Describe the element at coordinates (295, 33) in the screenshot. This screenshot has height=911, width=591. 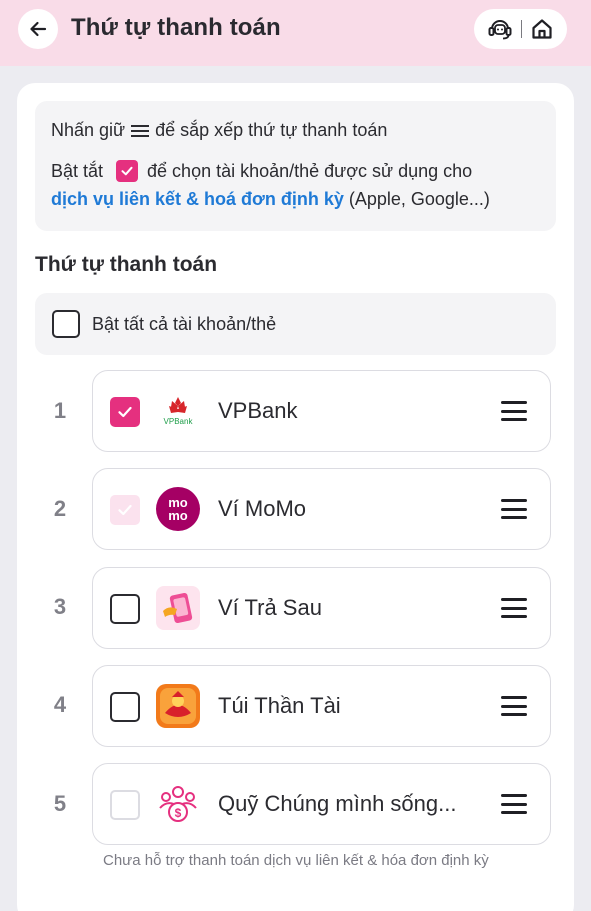
I see `top-header: Thứ tự thanh toán` at that location.